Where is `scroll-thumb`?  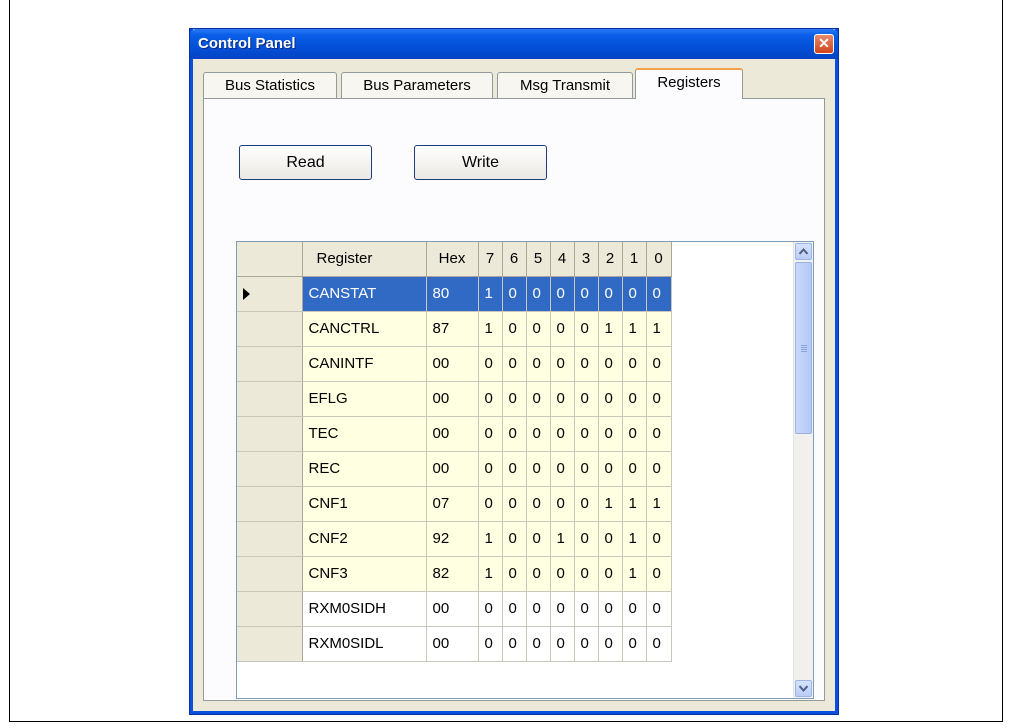
scroll-thumb is located at coordinates (803, 348).